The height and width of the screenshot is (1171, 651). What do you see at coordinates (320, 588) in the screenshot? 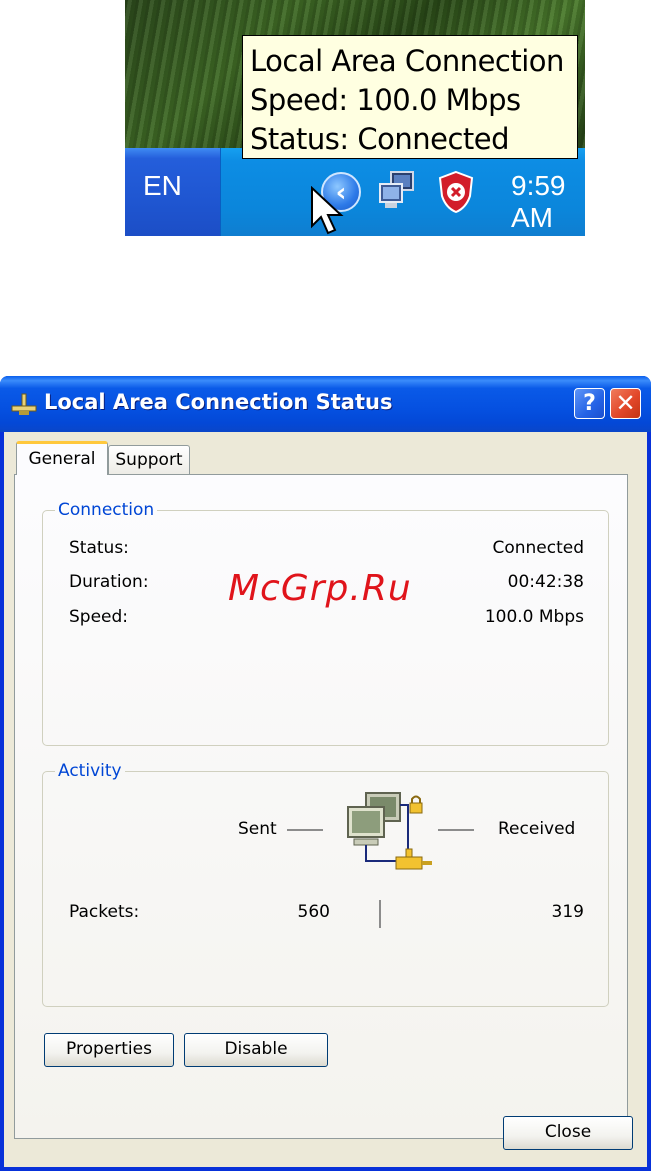
I see `watermark: McGrp.Ru` at bounding box center [320, 588].